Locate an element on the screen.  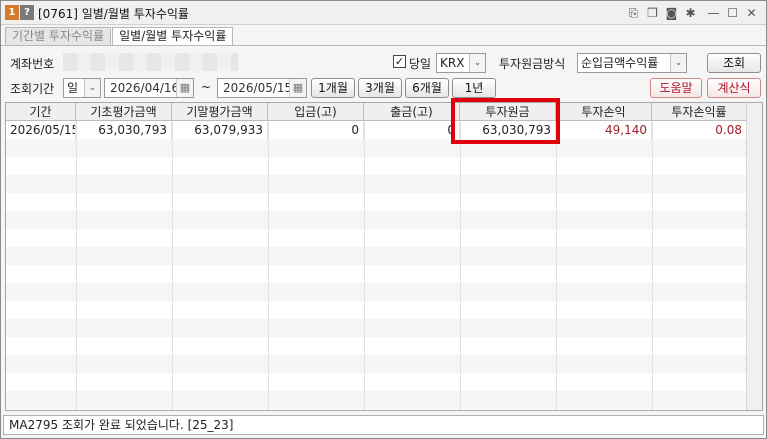
title-bar: 1 ? [0761] 일별/월별 투자수익률 ⎘ ❐ ◙ ✱ — ☐ ✕ is located at coordinates (383, 13).